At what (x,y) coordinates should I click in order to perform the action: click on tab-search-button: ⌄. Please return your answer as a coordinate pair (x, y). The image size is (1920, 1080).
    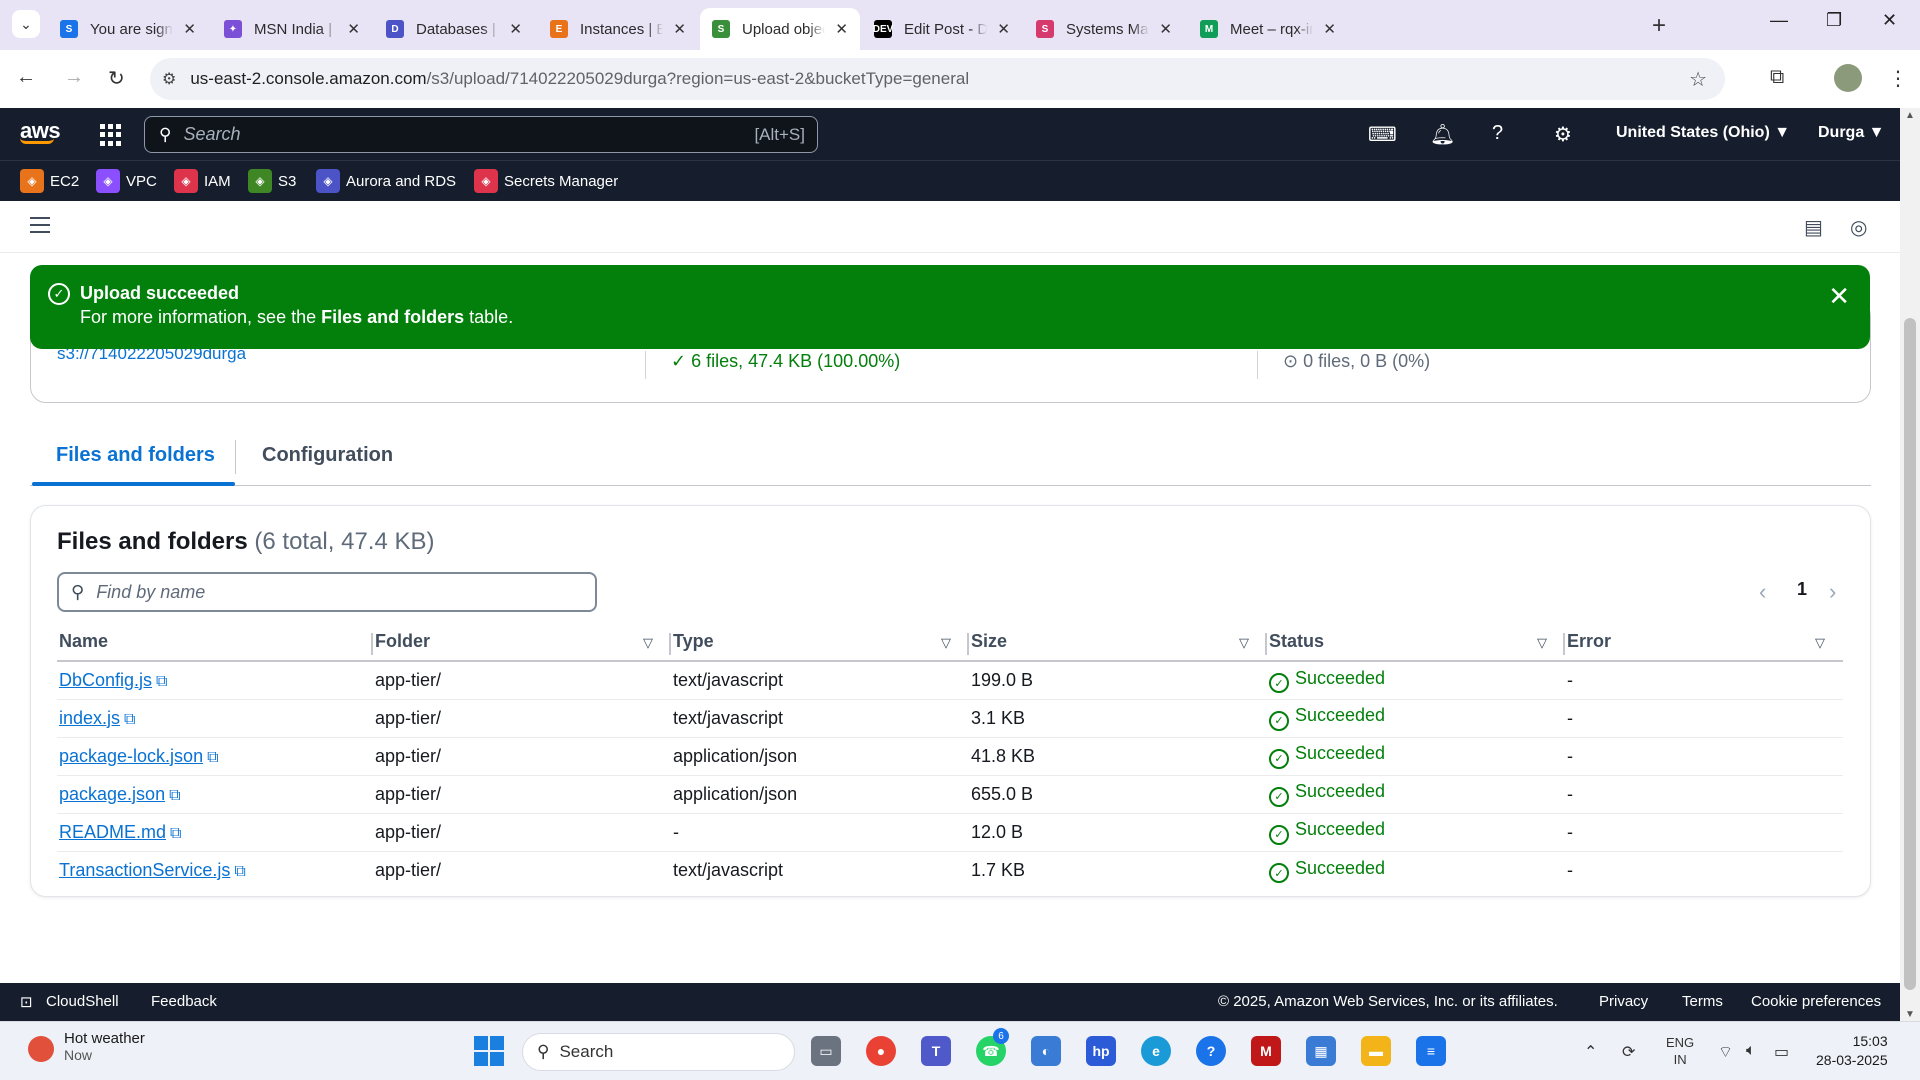
    Looking at the image, I should click on (26, 24).